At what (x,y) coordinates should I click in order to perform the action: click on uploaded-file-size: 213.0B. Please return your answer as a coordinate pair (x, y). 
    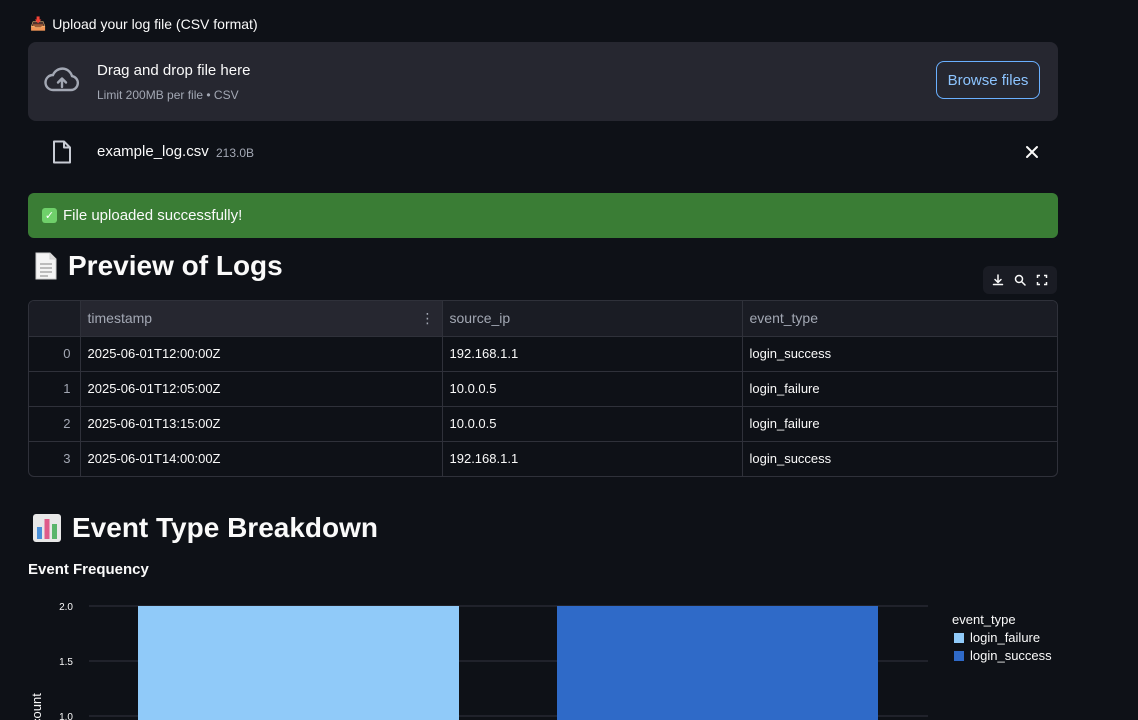
    Looking at the image, I should click on (235, 153).